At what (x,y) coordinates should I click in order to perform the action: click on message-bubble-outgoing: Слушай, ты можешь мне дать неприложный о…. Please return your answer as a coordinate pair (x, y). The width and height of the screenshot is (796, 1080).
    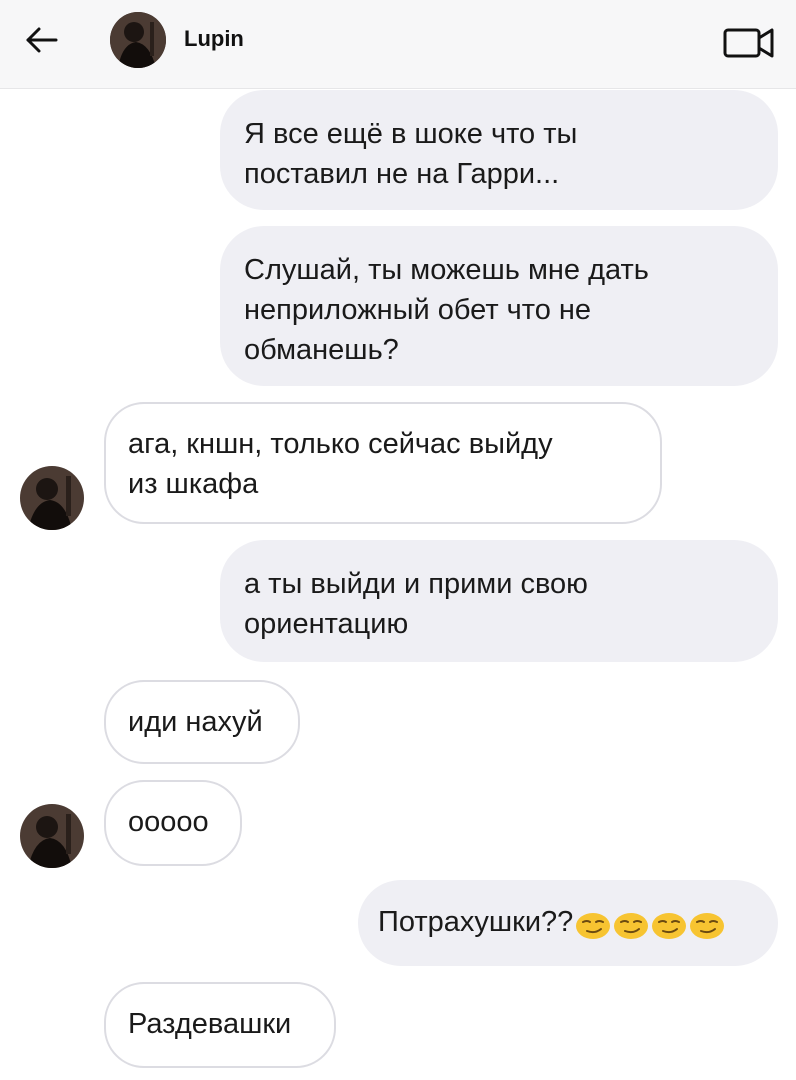
    Looking at the image, I should click on (499, 306).